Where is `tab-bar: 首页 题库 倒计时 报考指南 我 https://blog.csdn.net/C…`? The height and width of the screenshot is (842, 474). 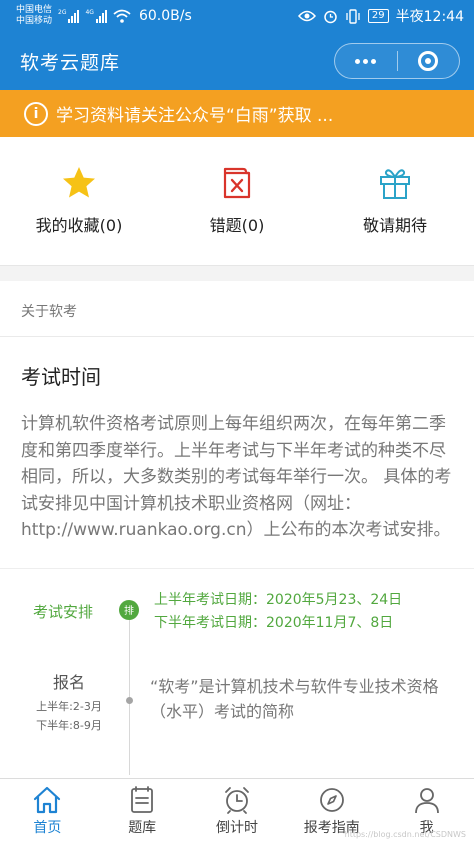 tab-bar: 首页 题库 倒计时 报考指南 我 https://blog.csdn.net/C… is located at coordinates (237, 810).